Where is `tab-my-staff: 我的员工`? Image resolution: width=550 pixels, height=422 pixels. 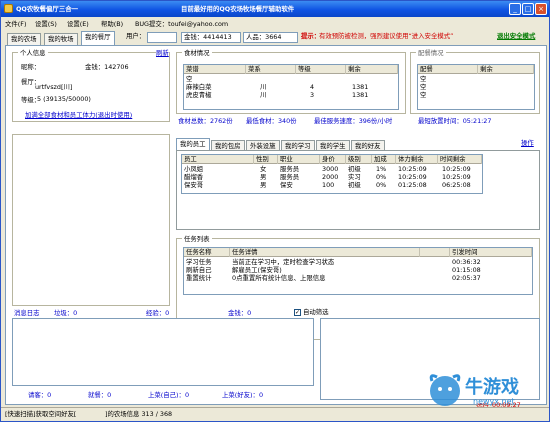 tab-my-staff: 我的员工 is located at coordinates (193, 144).